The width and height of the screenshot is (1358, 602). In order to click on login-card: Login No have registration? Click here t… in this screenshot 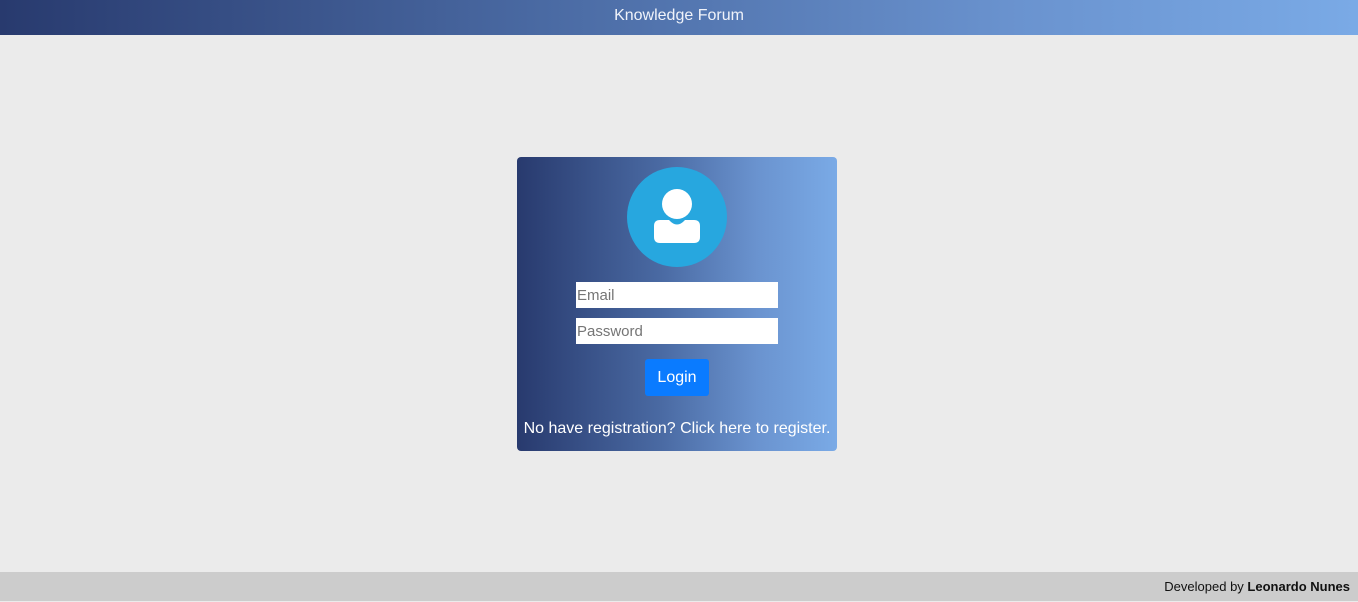, I will do `click(677, 304)`.